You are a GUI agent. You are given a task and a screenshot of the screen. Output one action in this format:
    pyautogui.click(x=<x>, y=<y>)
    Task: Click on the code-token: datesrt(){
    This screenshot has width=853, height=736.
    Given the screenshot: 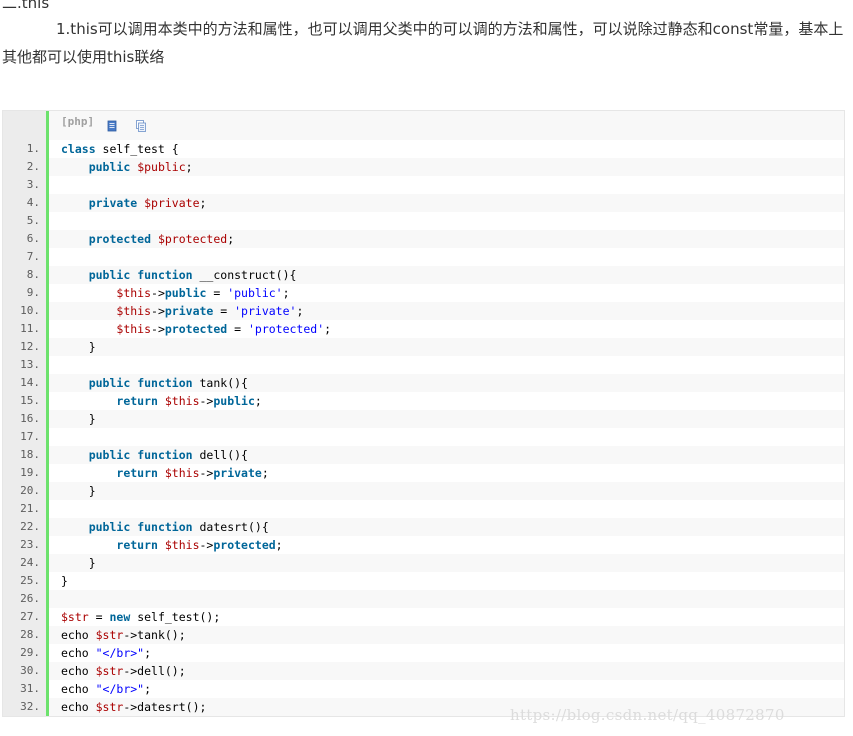 What is the action you would take?
    pyautogui.click(x=230, y=527)
    